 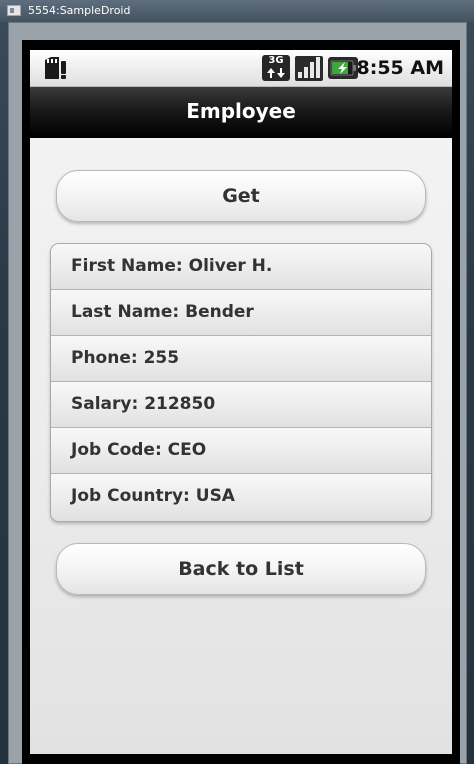 I want to click on title-bar: Employee, so click(x=241, y=112).